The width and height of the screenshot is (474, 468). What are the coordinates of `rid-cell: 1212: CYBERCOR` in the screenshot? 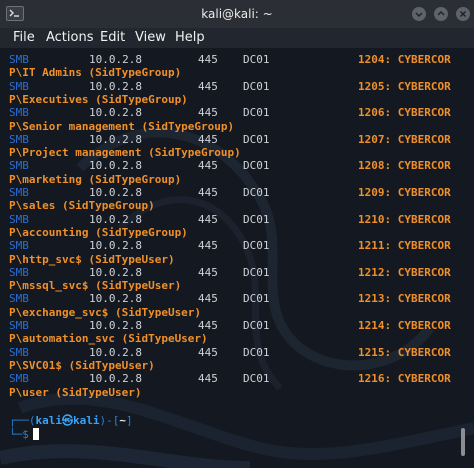 It's located at (404, 272).